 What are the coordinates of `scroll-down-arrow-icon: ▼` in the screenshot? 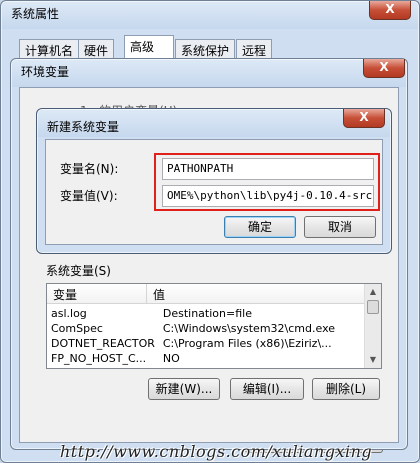 It's located at (373, 360).